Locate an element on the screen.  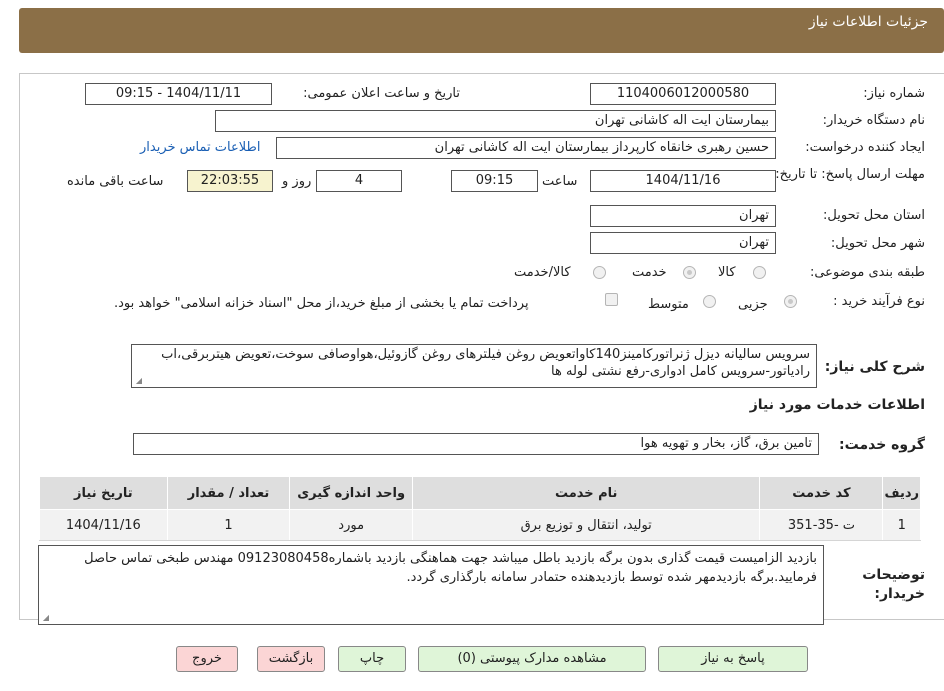
province-label: استان محل تحویل: is located at coordinates (874, 215).